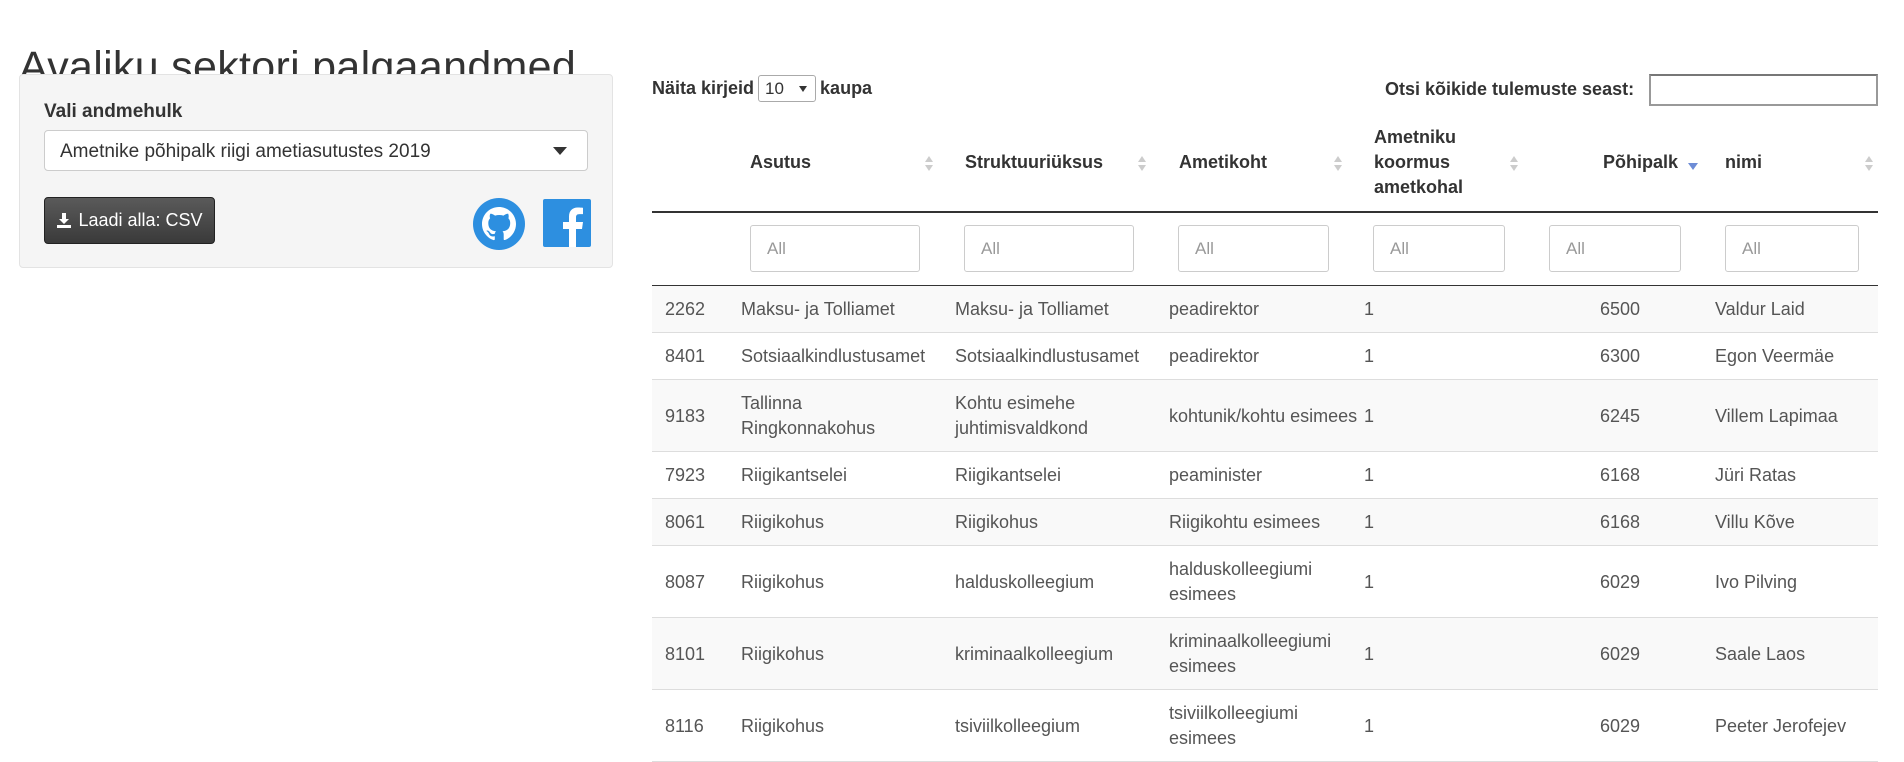 This screenshot has width=1904, height=762. I want to click on cell-id: 8401, so click(685, 356).